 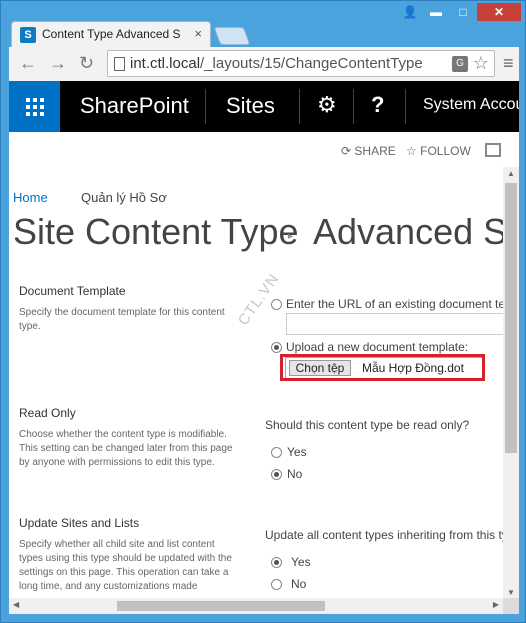 I want to click on page-subtitle: Advanced Se, so click(x=416, y=231).